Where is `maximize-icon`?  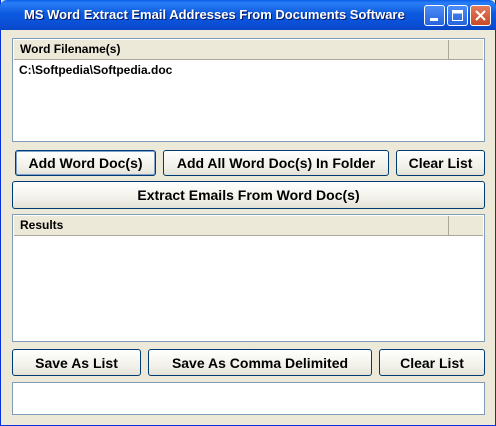
maximize-icon is located at coordinates (457, 15).